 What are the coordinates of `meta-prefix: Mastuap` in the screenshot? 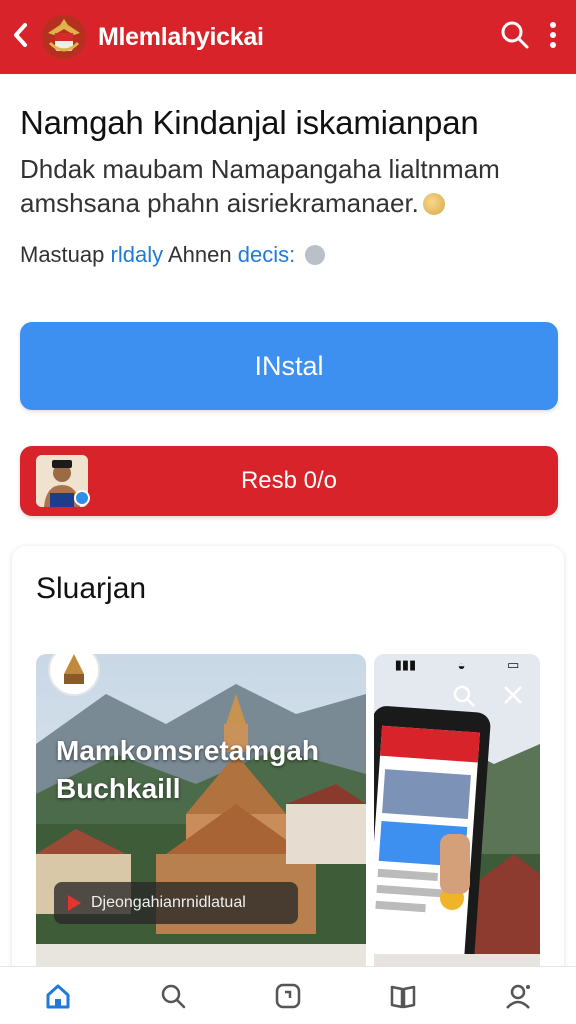 It's located at (62, 254).